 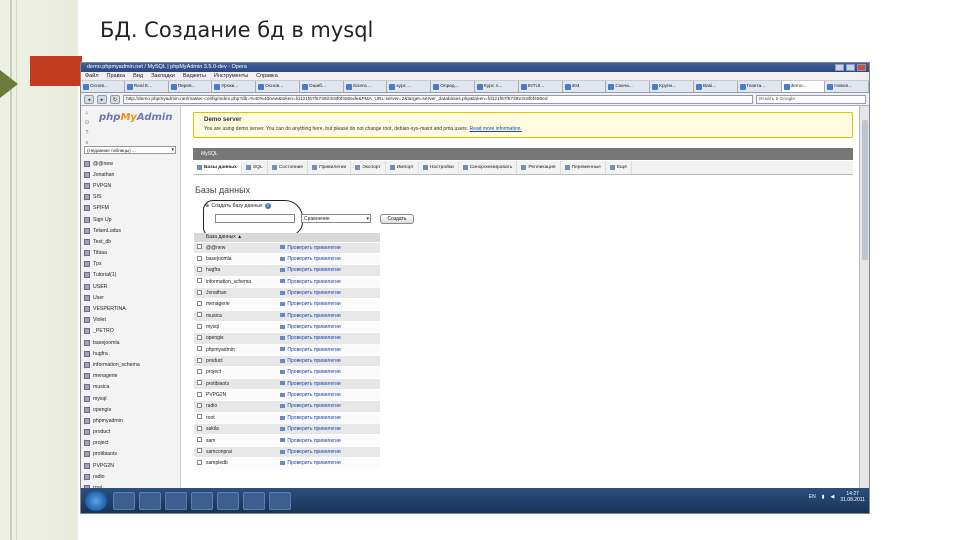 What do you see at coordinates (288, 167) in the screenshot?
I see `pma-tab: Состояние` at bounding box center [288, 167].